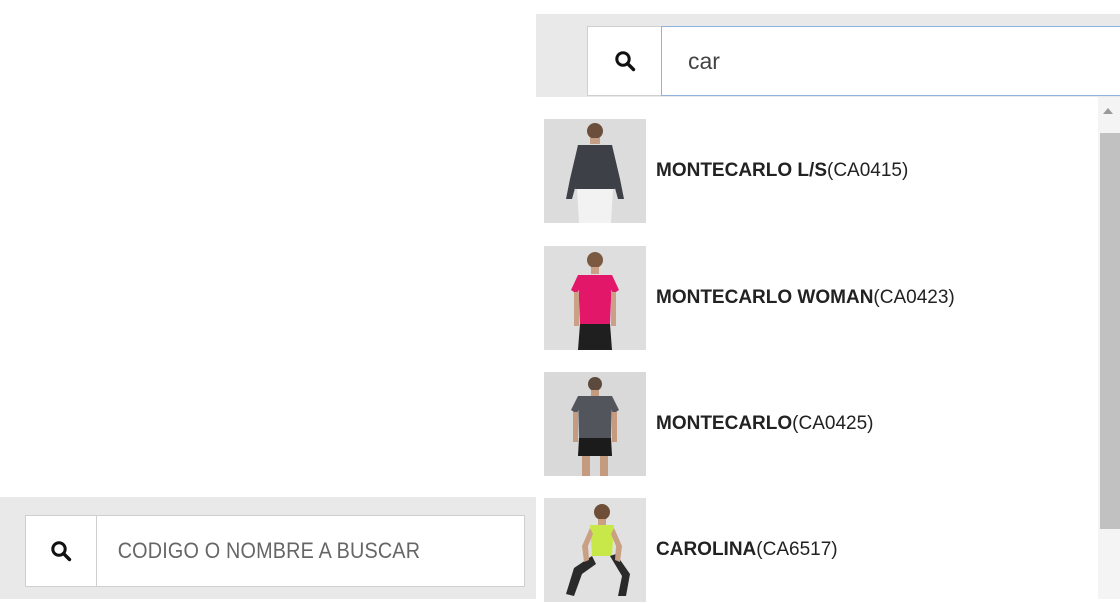  I want to click on left-search-input: CODIGO O NOMBRE A BUSCAR, so click(289, 551).